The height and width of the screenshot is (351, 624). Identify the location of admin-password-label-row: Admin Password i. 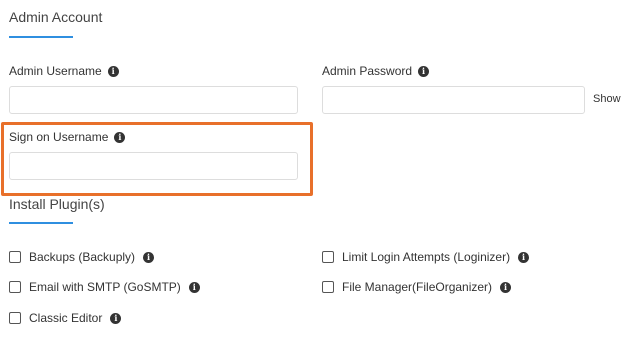
(376, 71).